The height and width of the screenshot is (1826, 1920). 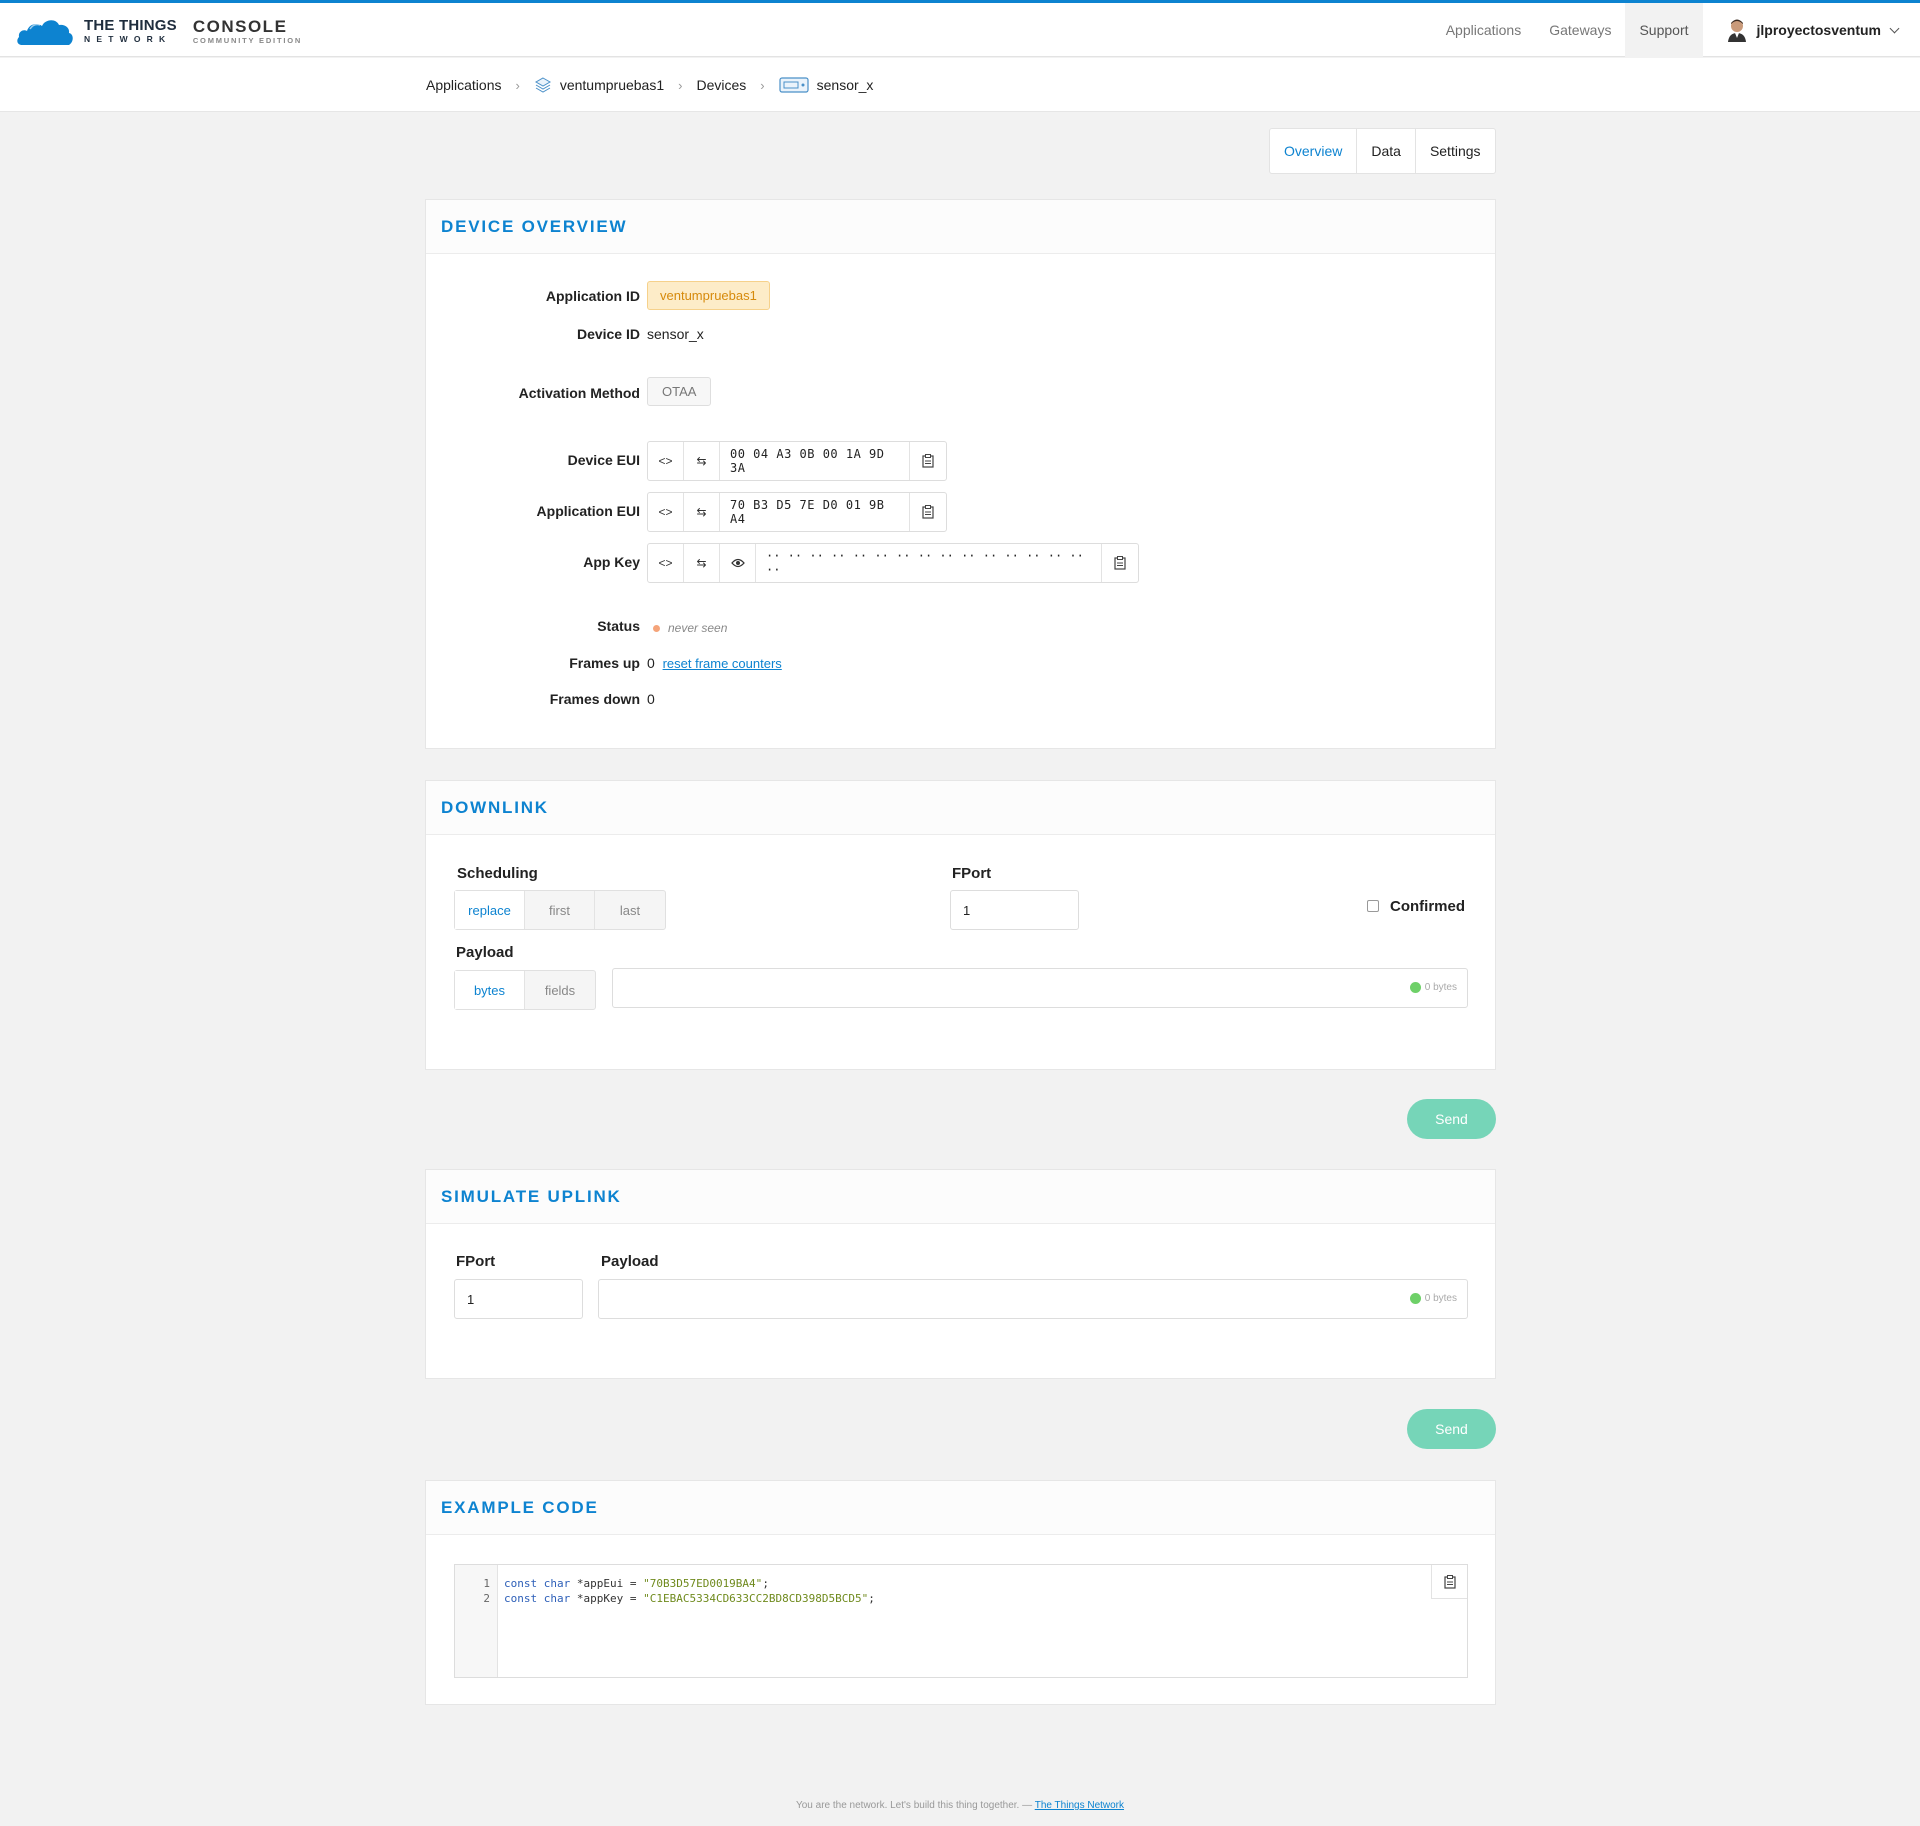 I want to click on chevron-down-icon, so click(x=1894, y=28).